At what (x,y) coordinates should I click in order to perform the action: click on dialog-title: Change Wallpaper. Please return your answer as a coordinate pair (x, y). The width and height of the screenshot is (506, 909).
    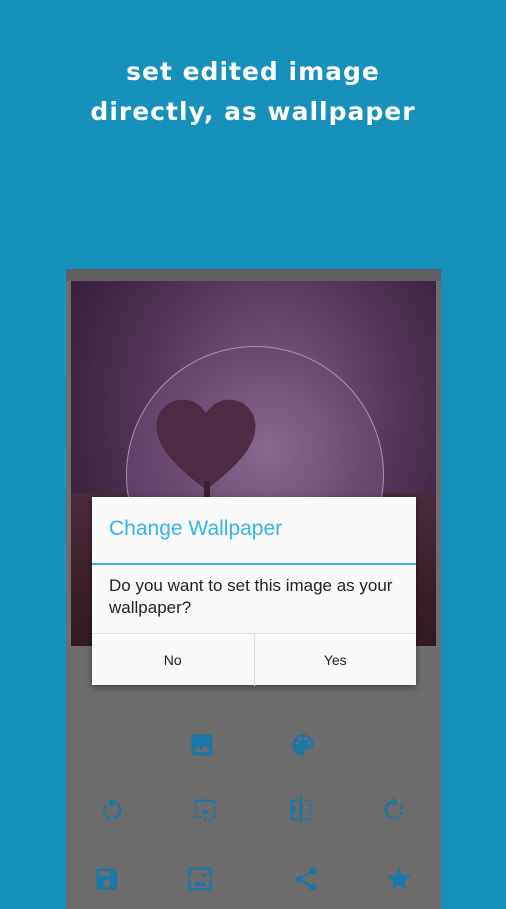
    Looking at the image, I should click on (196, 528).